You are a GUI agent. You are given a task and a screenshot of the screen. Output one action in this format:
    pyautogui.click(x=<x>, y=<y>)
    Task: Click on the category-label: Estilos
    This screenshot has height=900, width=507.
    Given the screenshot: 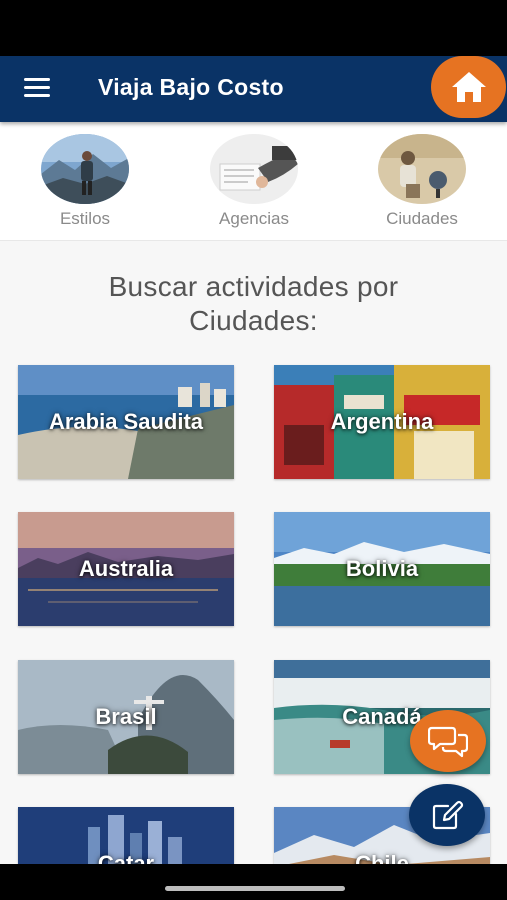 What is the action you would take?
    pyautogui.click(x=85, y=218)
    